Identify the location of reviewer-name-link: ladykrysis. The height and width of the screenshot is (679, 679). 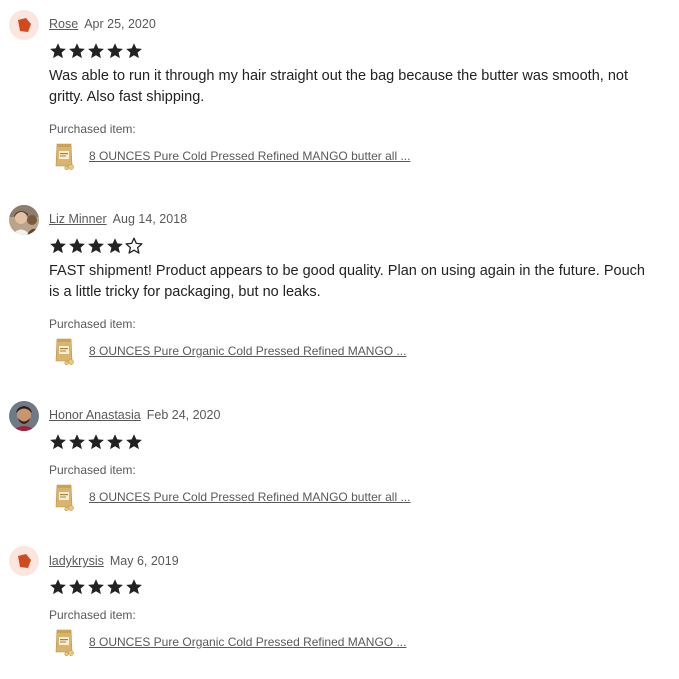
(76, 561).